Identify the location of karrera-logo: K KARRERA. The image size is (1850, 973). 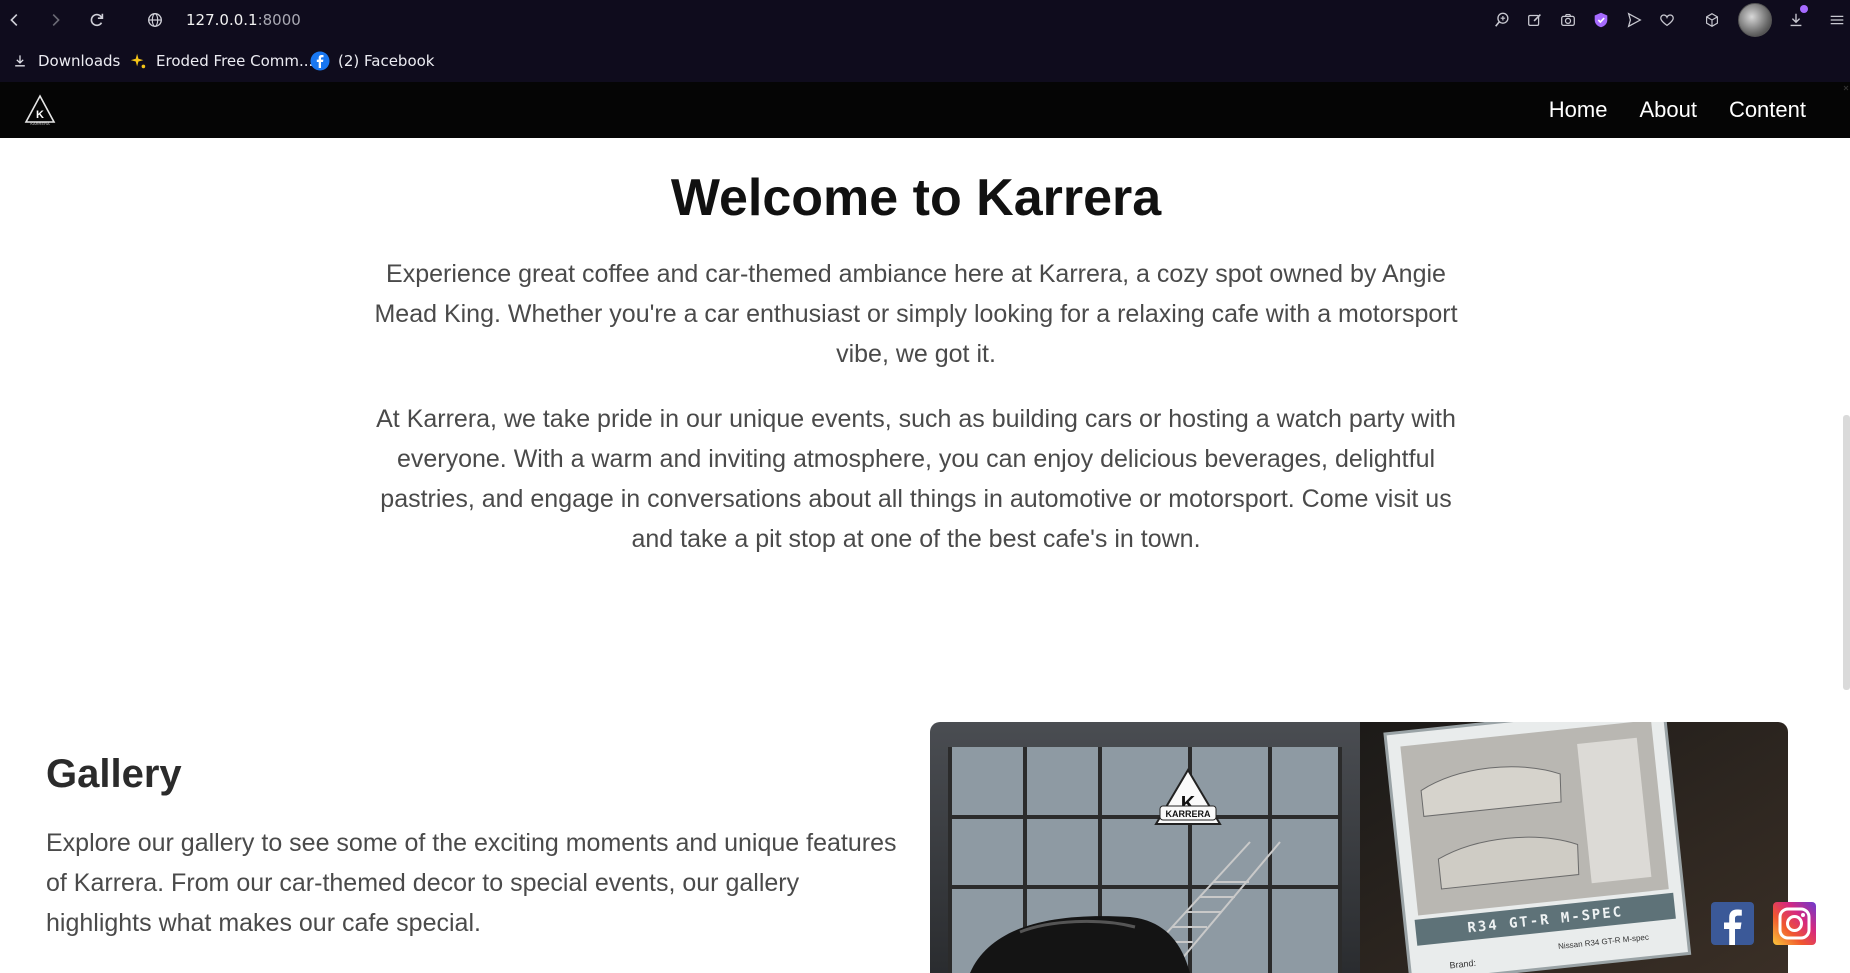
(40, 110).